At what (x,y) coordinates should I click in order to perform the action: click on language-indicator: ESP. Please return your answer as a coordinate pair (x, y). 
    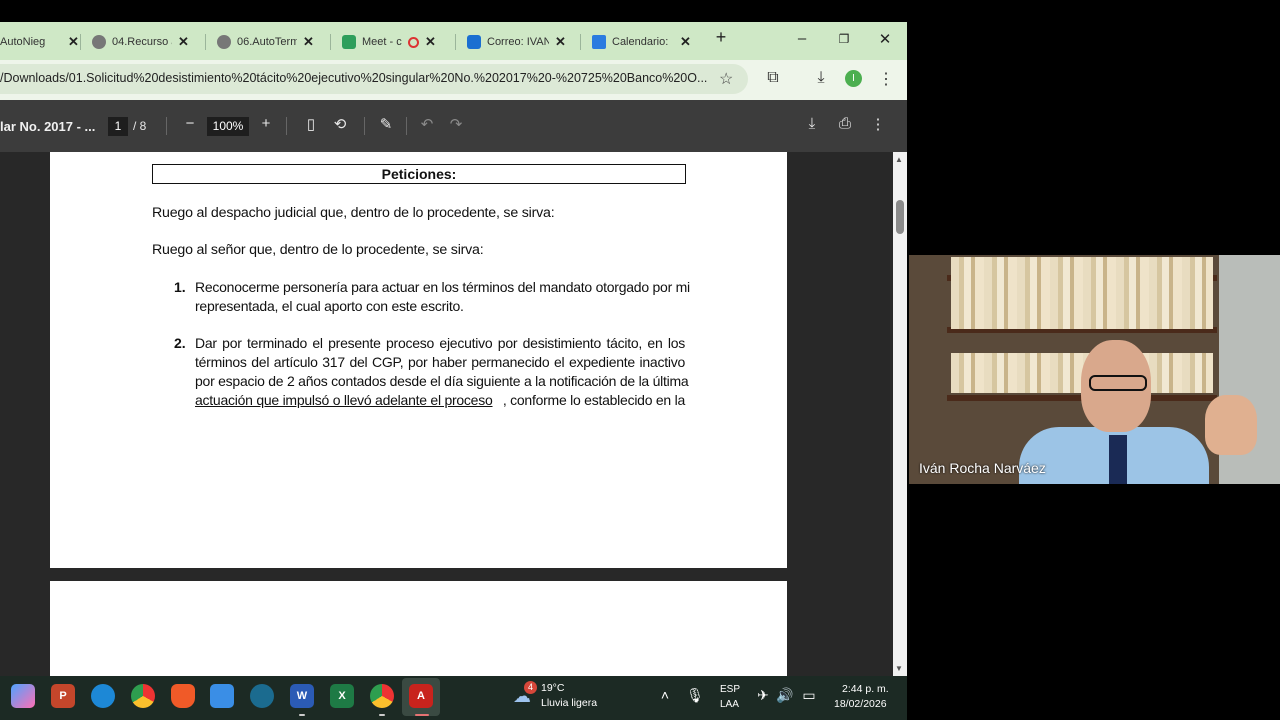
    Looking at the image, I should click on (730, 689).